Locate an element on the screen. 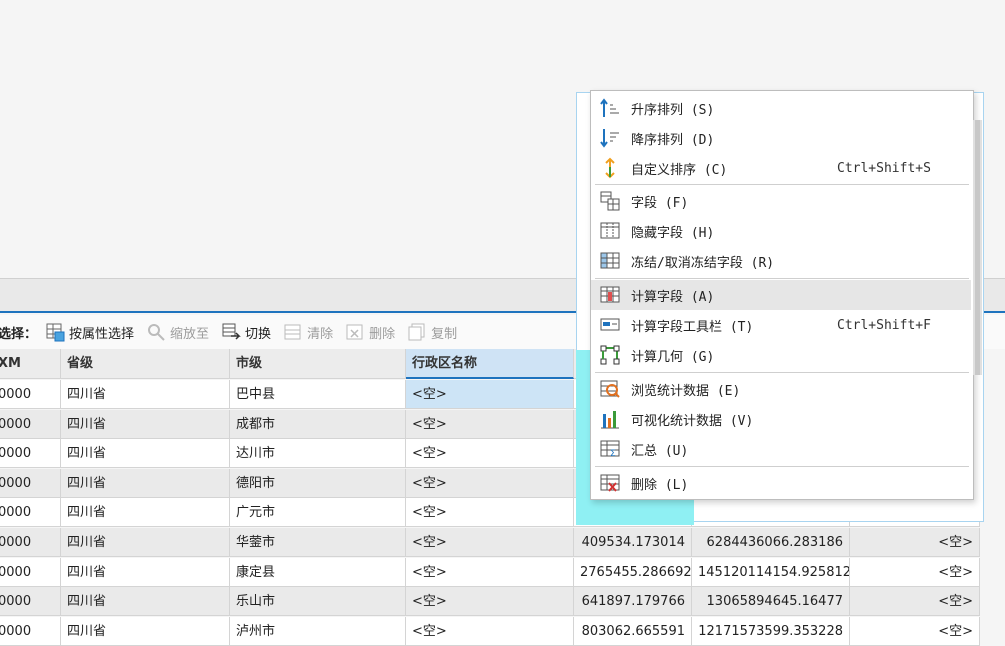  menu-item-label: 字段 (F) is located at coordinates (660, 203).